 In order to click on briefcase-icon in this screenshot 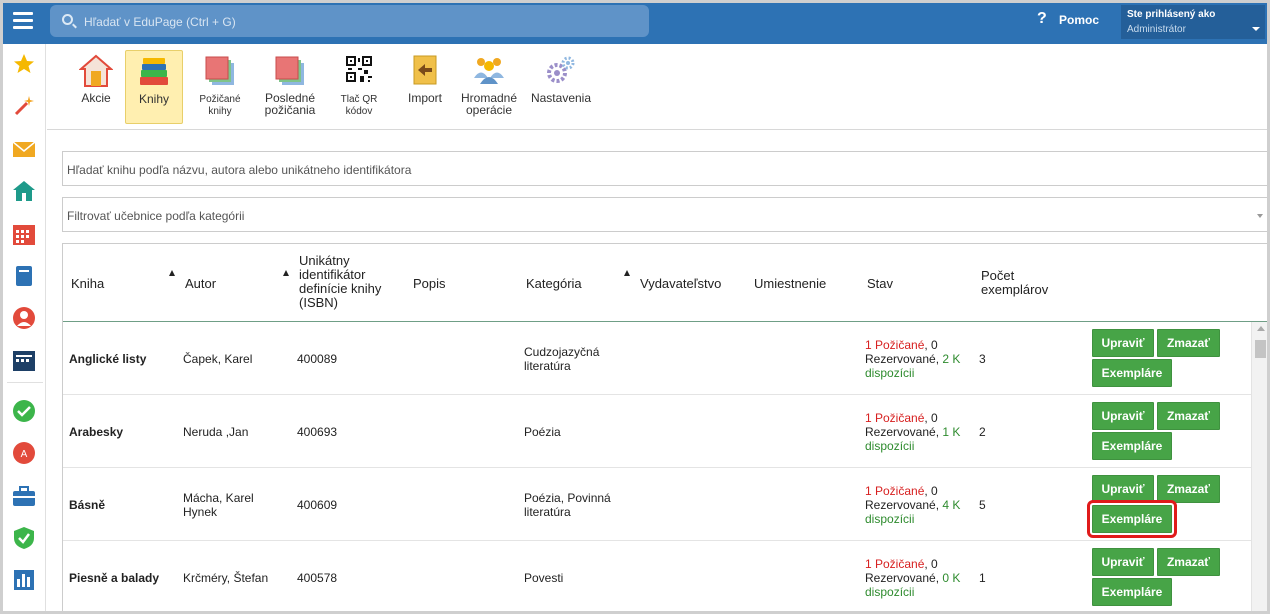, I will do `click(24, 496)`.